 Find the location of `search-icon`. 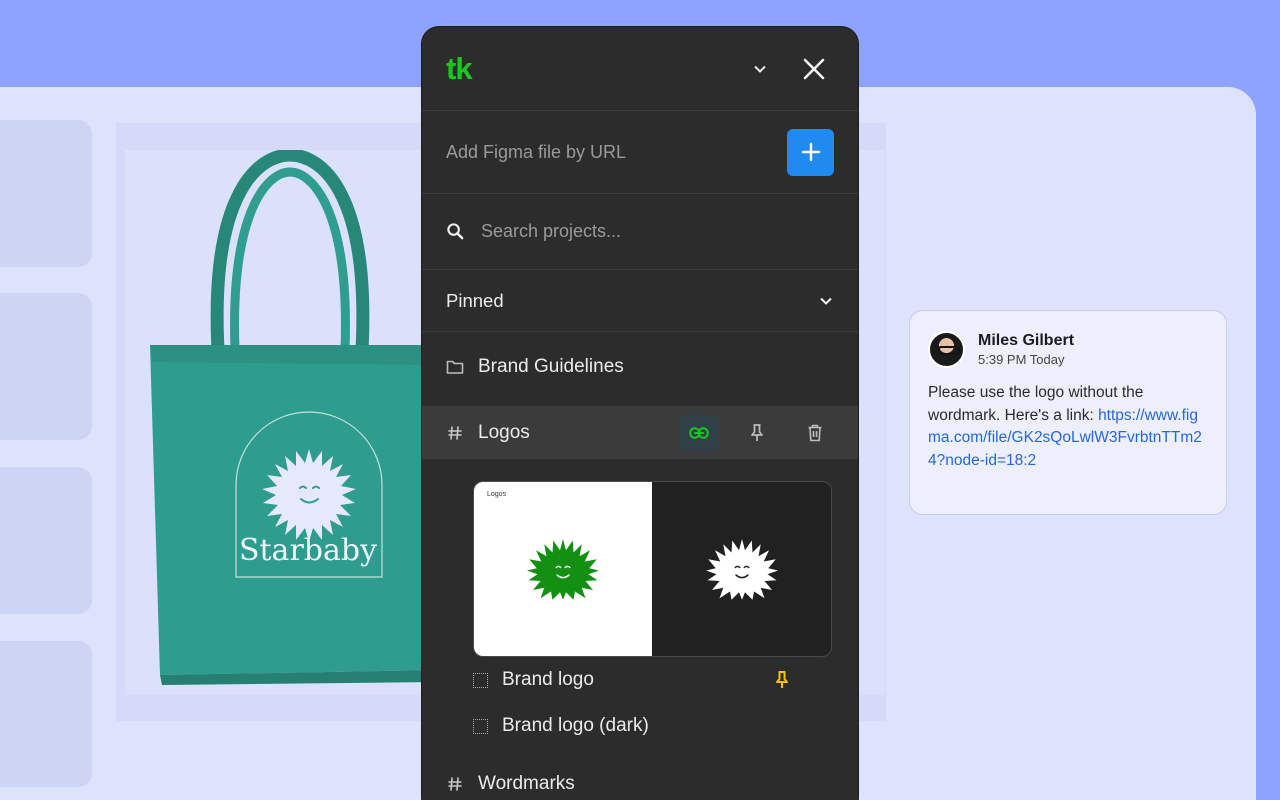

search-icon is located at coordinates (455, 231).